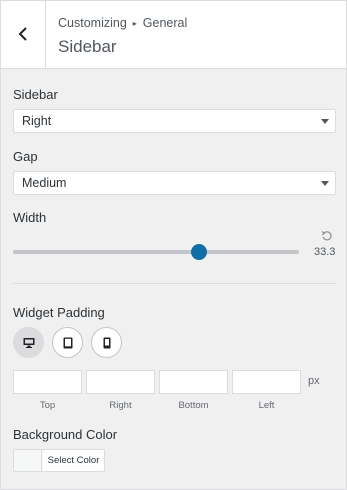  I want to click on select-color-button: Select Color, so click(59, 460).